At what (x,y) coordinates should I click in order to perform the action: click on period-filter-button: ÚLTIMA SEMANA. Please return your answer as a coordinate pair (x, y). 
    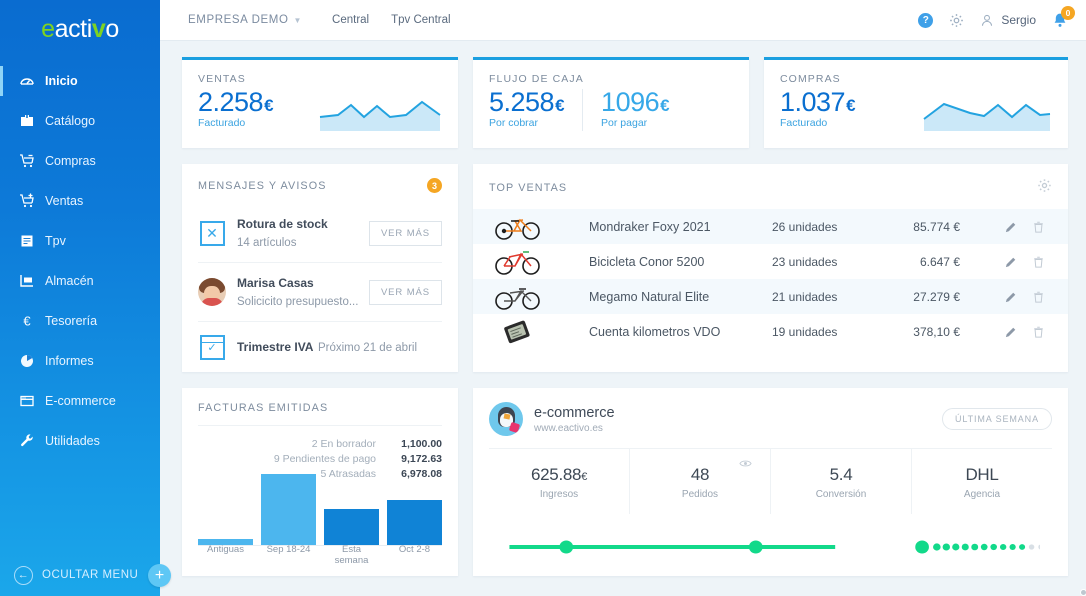
    Looking at the image, I should click on (996, 419).